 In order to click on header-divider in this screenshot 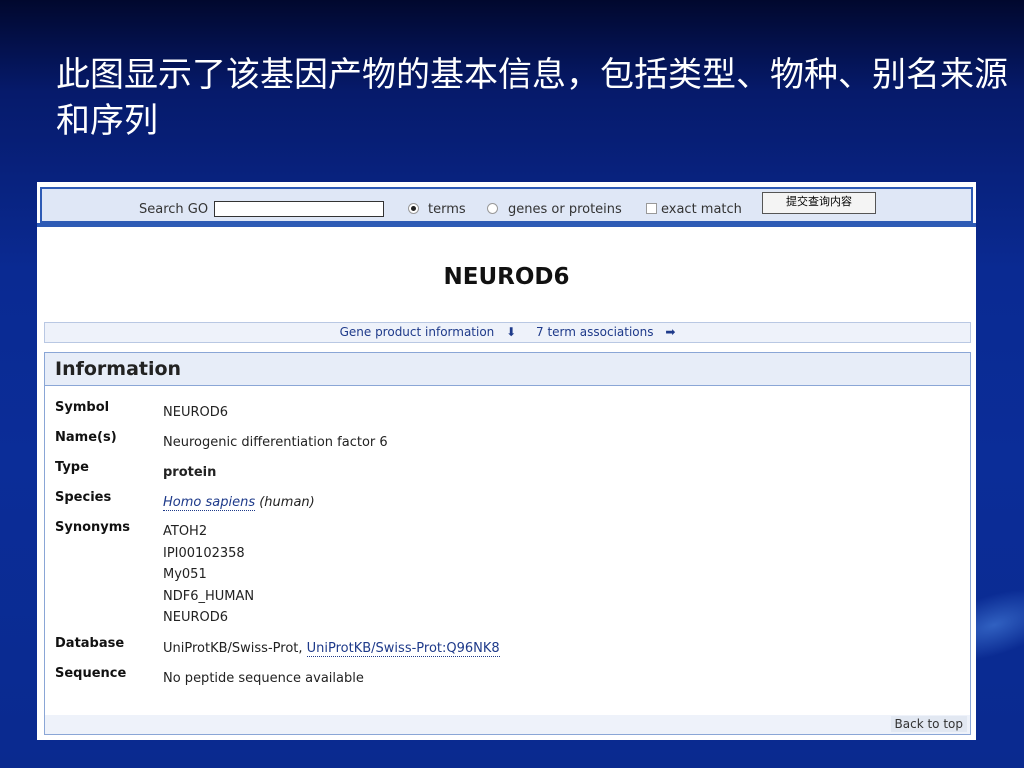, I will do `click(506, 225)`.